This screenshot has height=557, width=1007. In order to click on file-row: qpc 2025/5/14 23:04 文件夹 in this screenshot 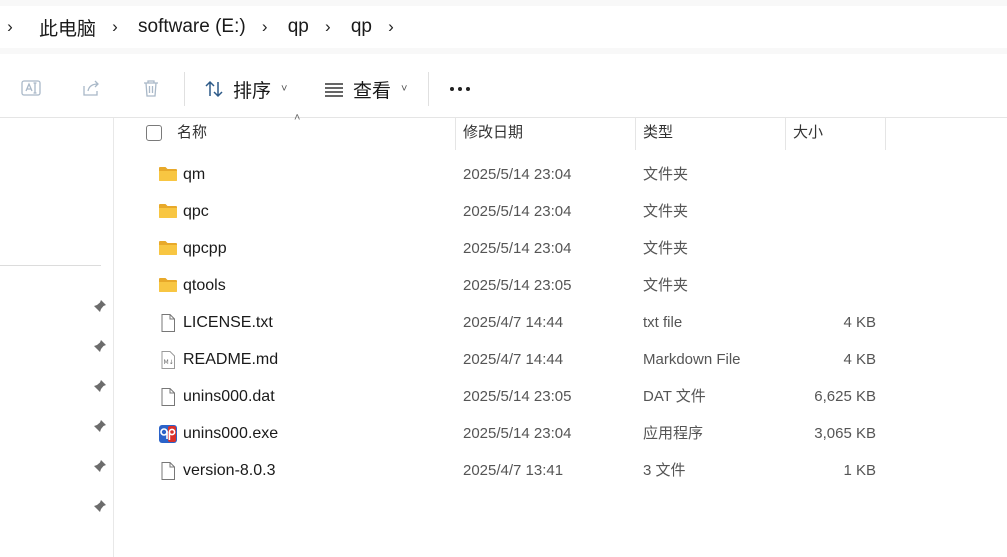, I will do `click(560, 211)`.